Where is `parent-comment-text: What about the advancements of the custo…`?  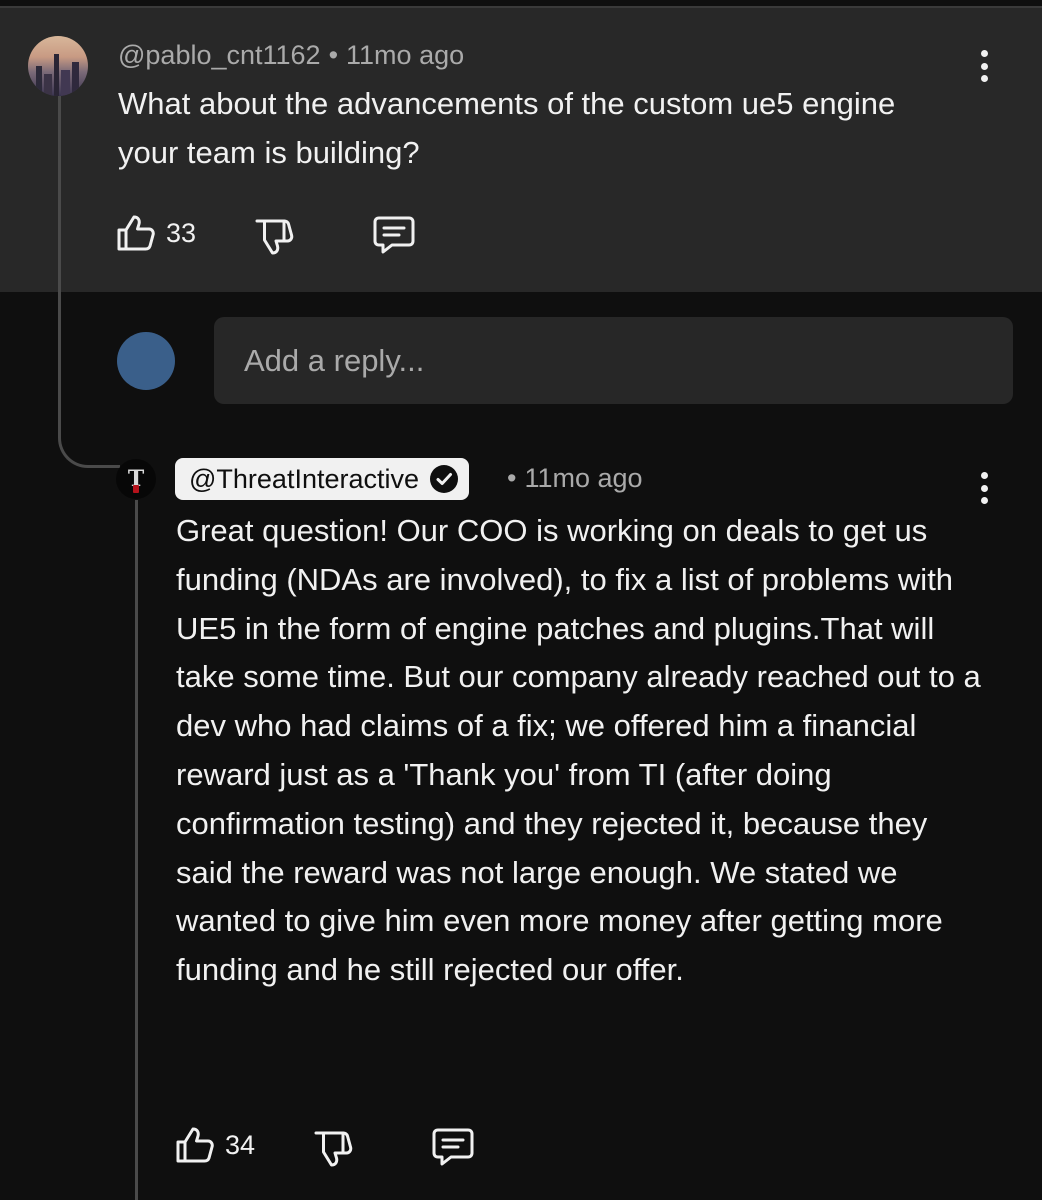 parent-comment-text: What about the advancements of the custo… is located at coordinates (507, 128).